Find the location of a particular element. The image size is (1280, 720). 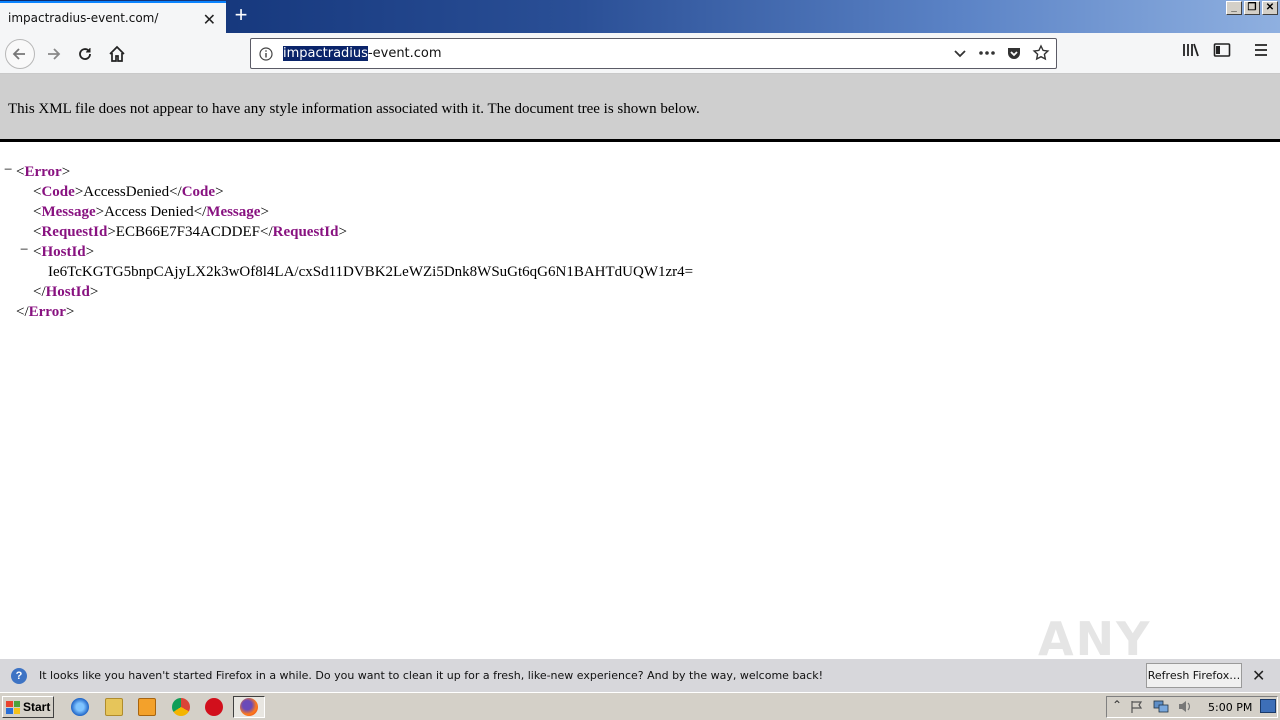

window-controls: _ ❐ ✕ is located at coordinates (1252, 8).